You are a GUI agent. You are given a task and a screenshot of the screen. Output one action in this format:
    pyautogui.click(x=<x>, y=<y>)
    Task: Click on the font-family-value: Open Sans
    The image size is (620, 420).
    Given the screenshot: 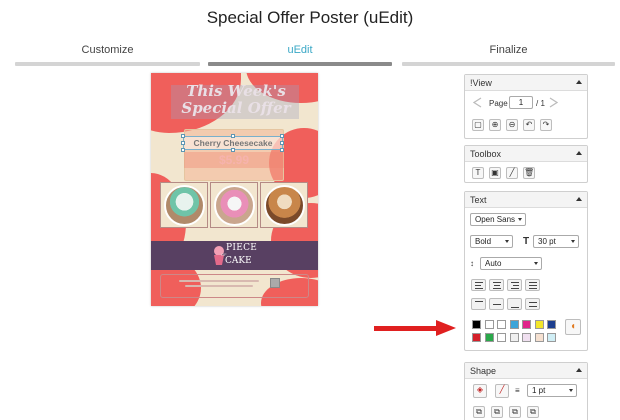 What is the action you would take?
    pyautogui.click(x=495, y=219)
    